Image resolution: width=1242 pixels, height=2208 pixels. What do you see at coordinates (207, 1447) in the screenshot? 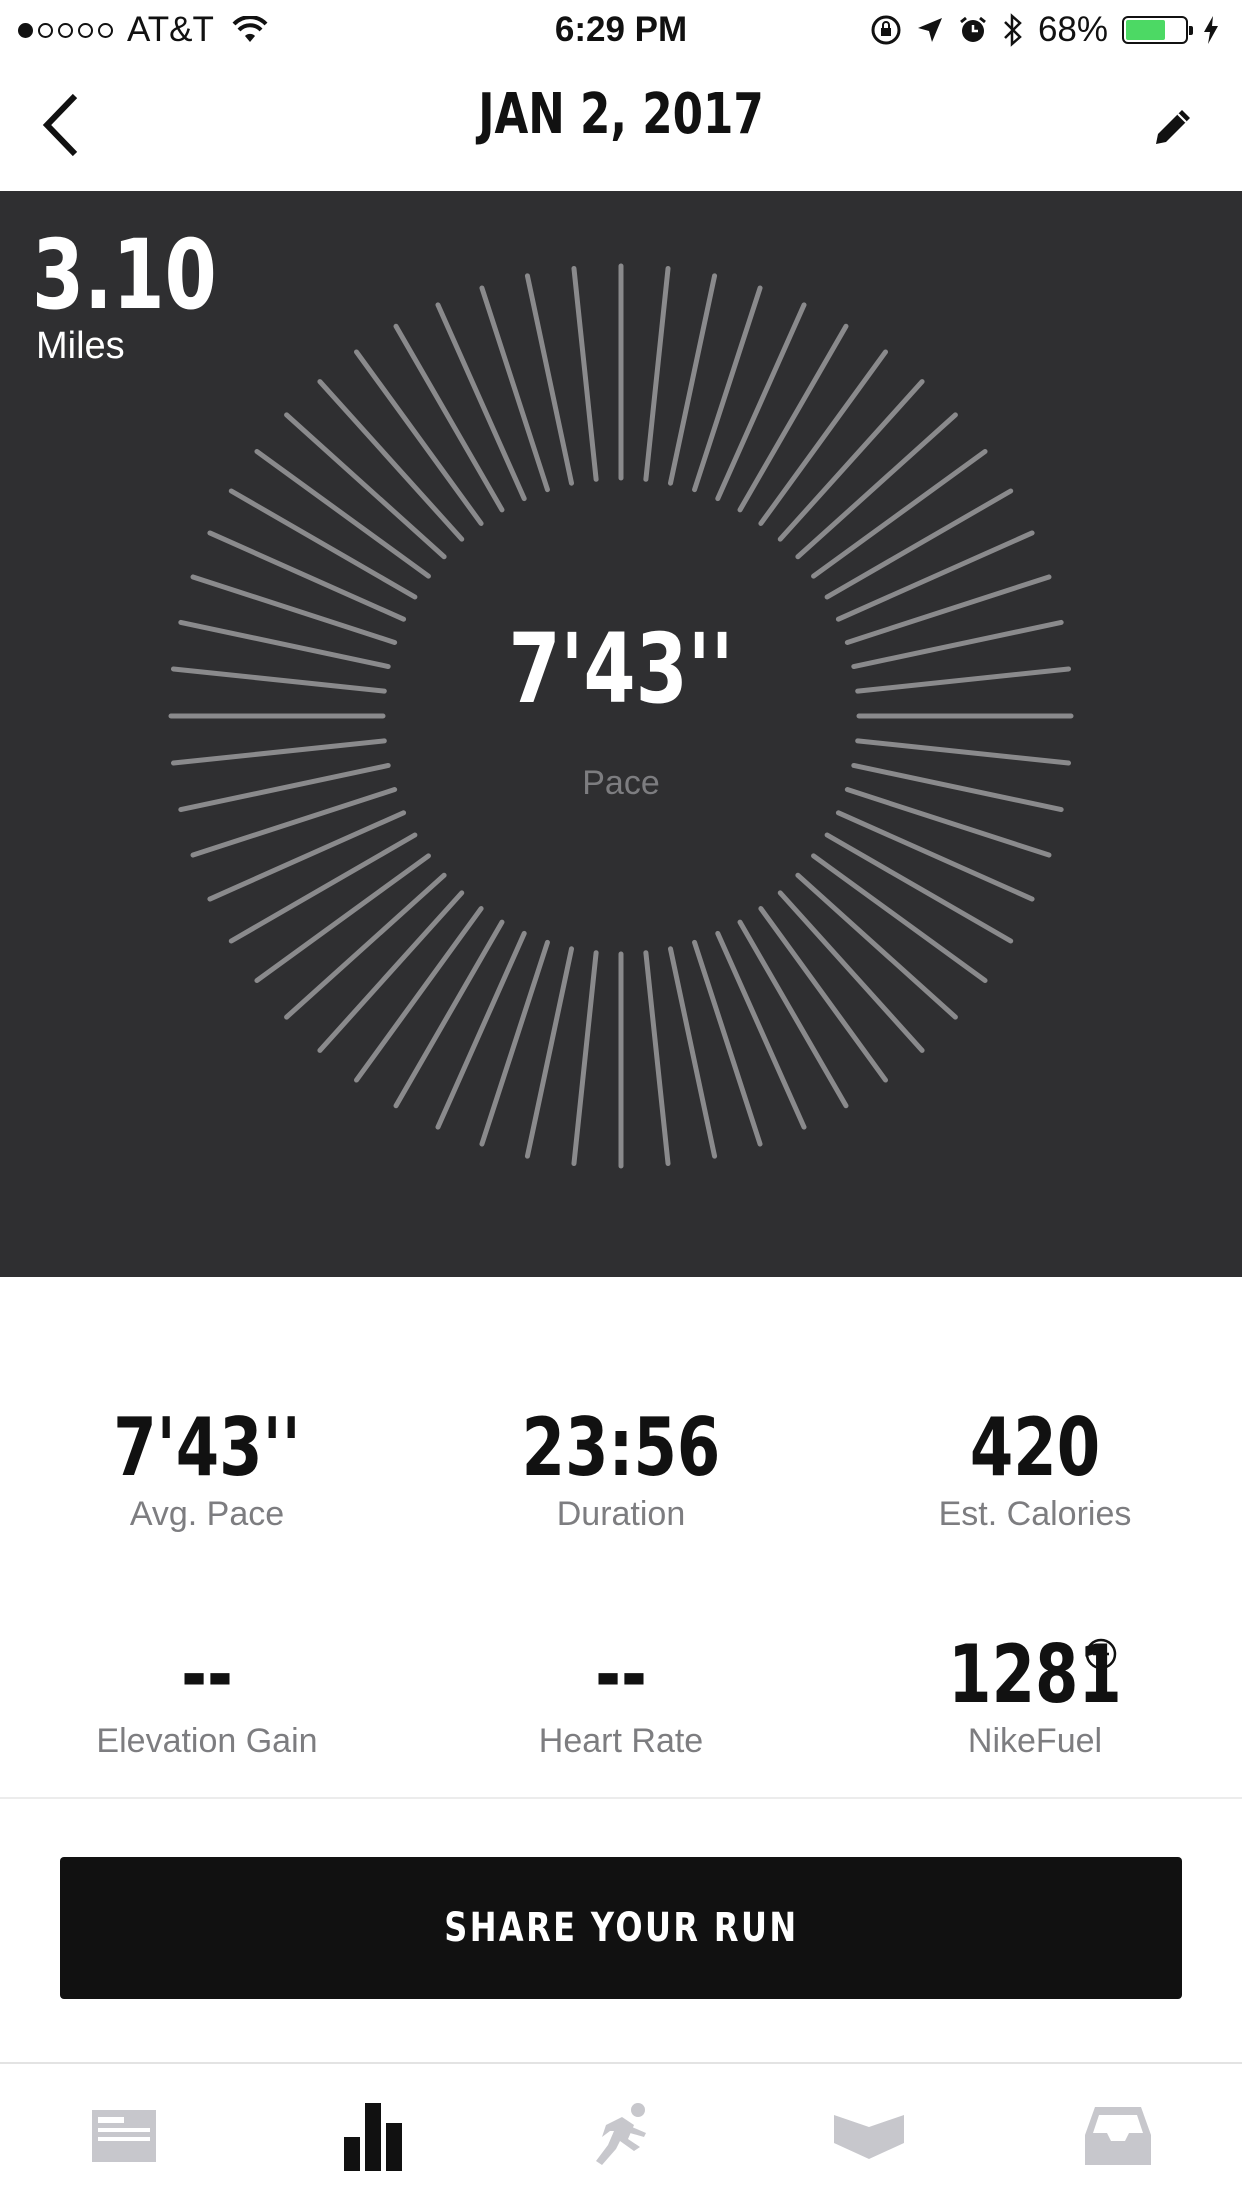
I see `stat-value: 7'43''` at bounding box center [207, 1447].